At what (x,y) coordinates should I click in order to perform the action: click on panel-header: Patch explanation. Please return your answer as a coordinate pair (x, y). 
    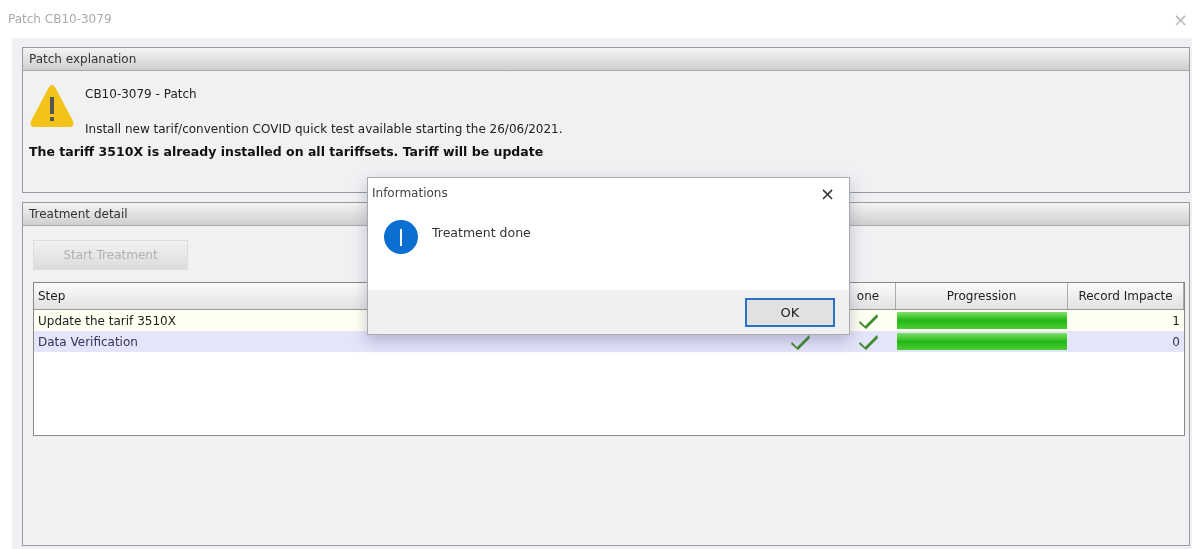
    Looking at the image, I should click on (606, 59).